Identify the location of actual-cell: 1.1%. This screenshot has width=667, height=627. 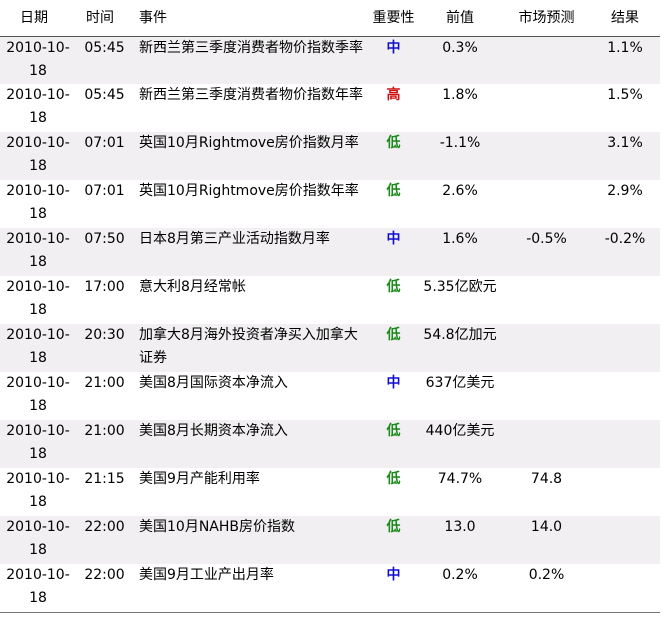
(625, 60).